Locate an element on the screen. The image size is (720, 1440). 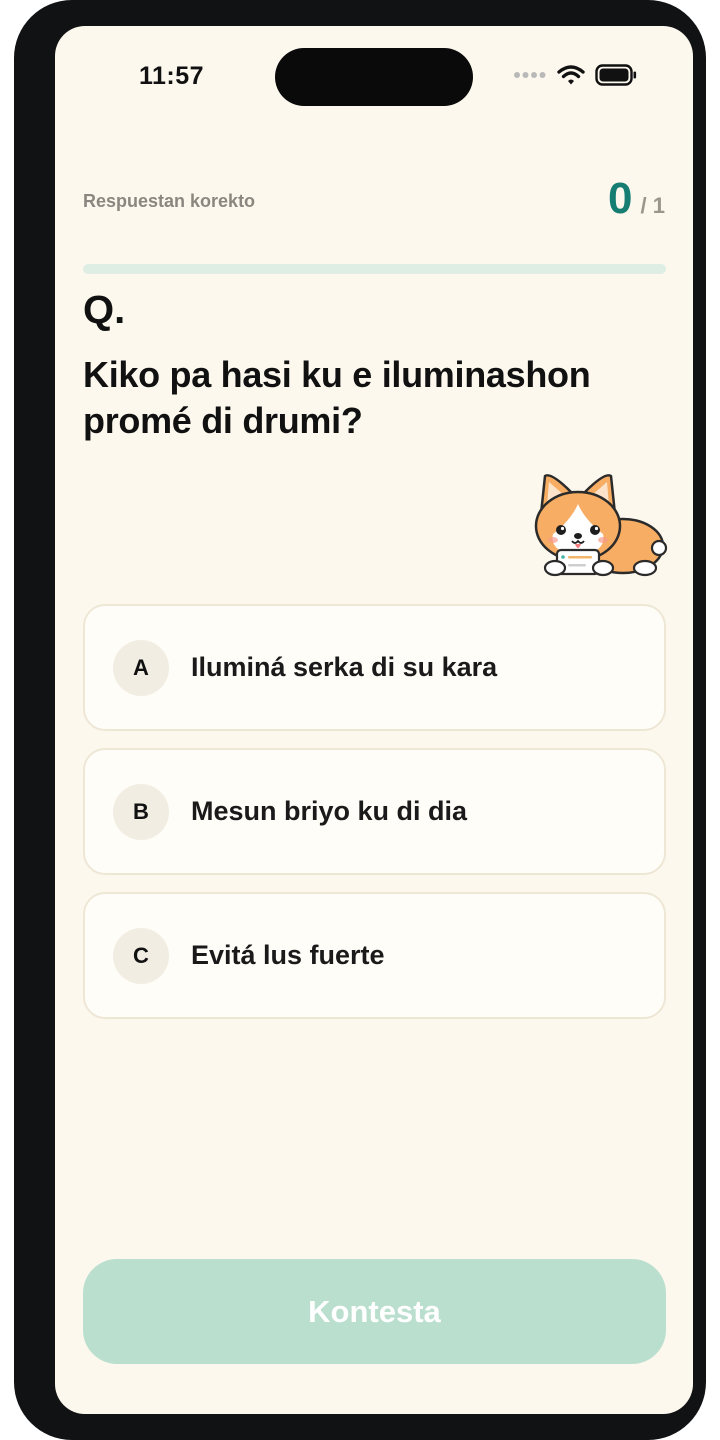
option-a: A Iluminá serka di su kara is located at coordinates (374, 667).